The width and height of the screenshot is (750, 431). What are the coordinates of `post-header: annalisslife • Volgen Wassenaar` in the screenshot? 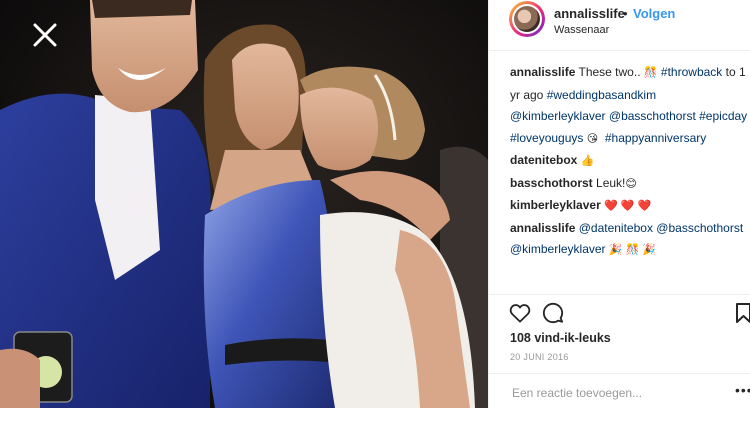 It's located at (619, 25).